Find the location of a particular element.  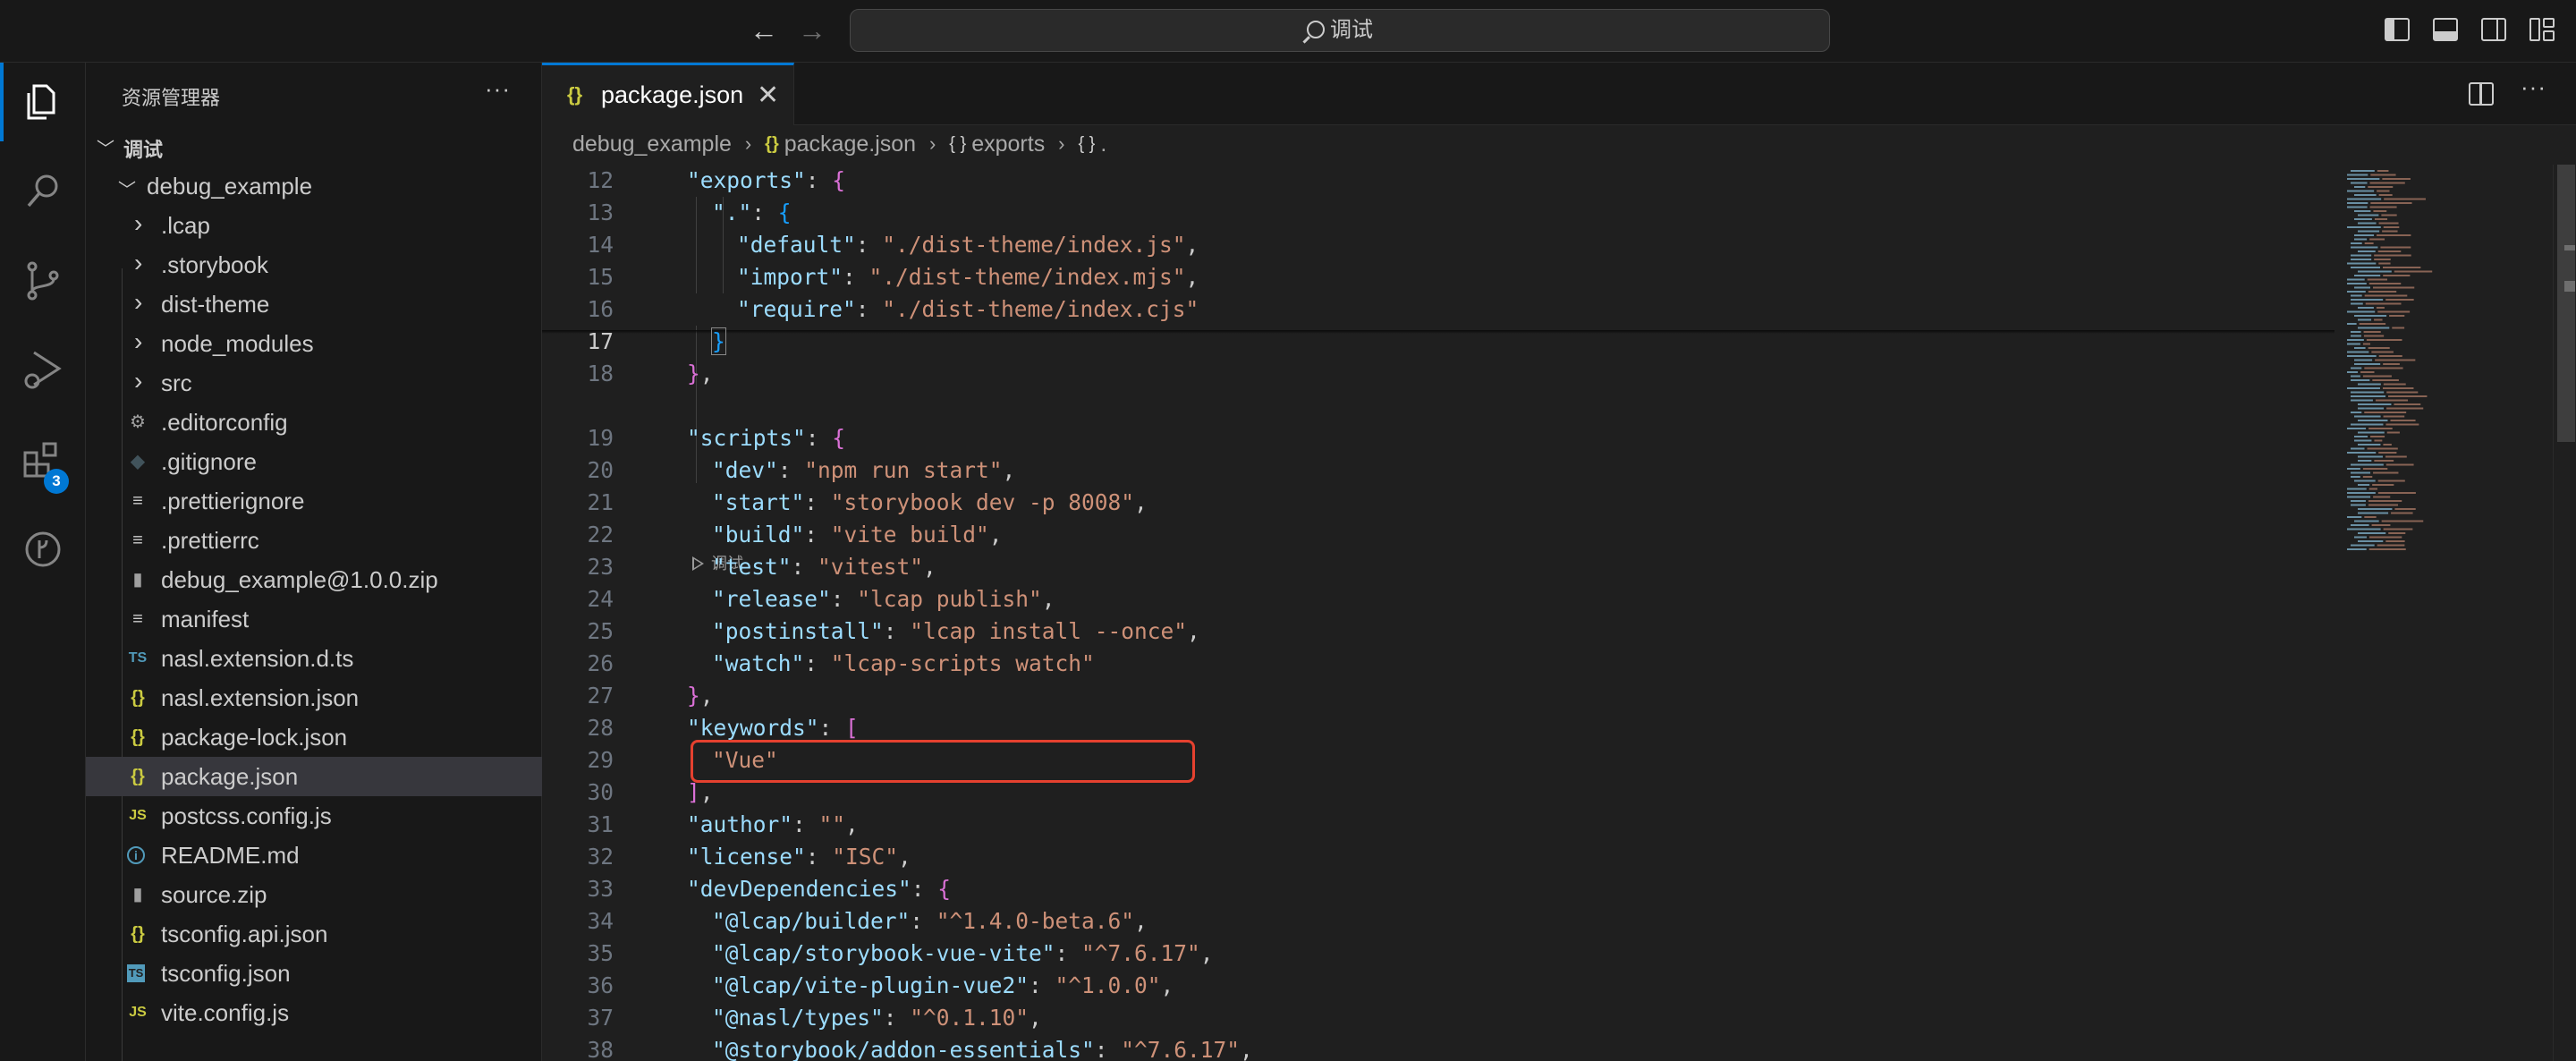

command-center-search: 调试 is located at coordinates (1340, 30).